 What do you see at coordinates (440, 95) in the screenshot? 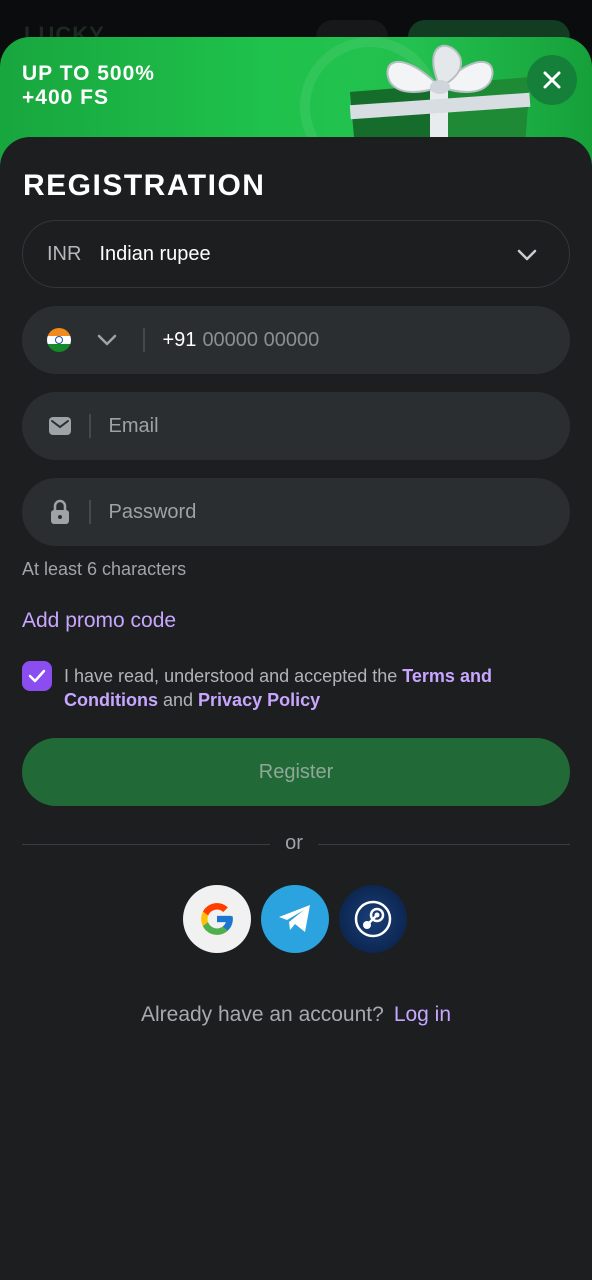
I see `gift-box-icon` at bounding box center [440, 95].